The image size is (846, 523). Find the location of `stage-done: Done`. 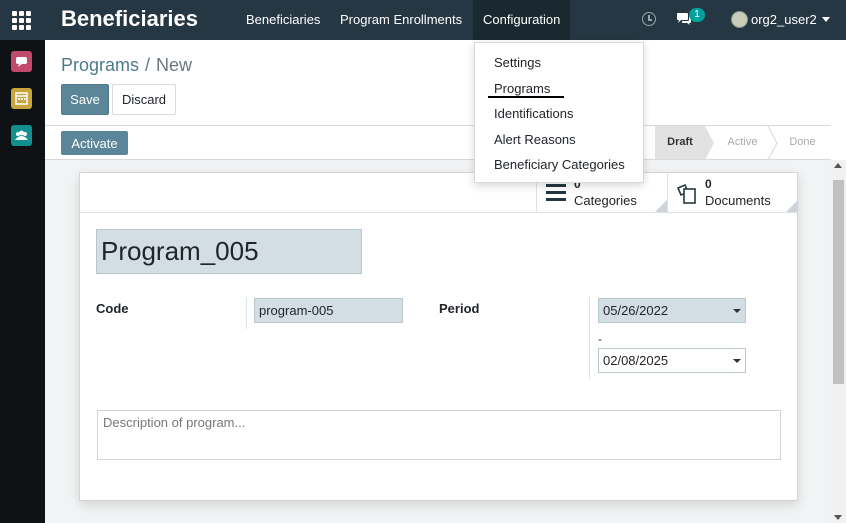

stage-done: Done is located at coordinates (802, 142).